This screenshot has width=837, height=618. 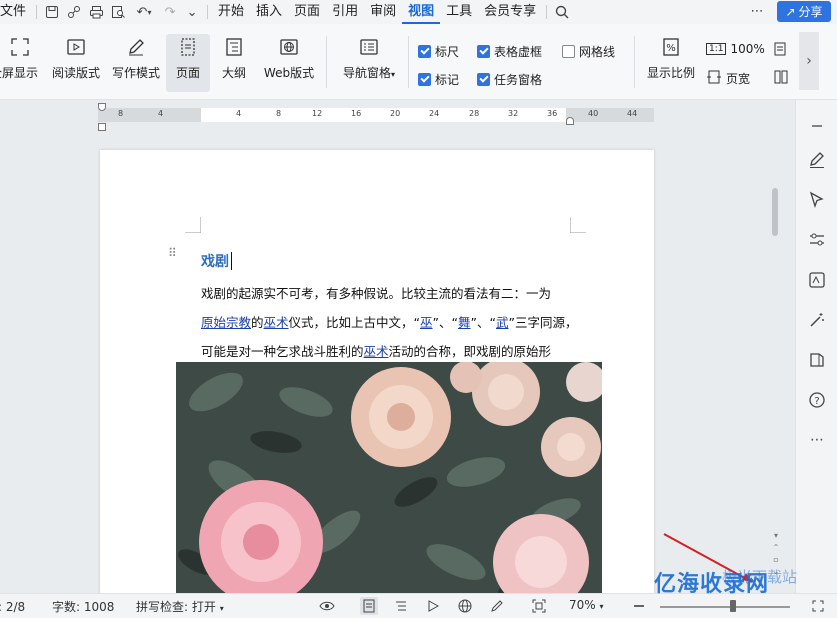 I want to click on page-view-icon, so click(x=369, y=606).